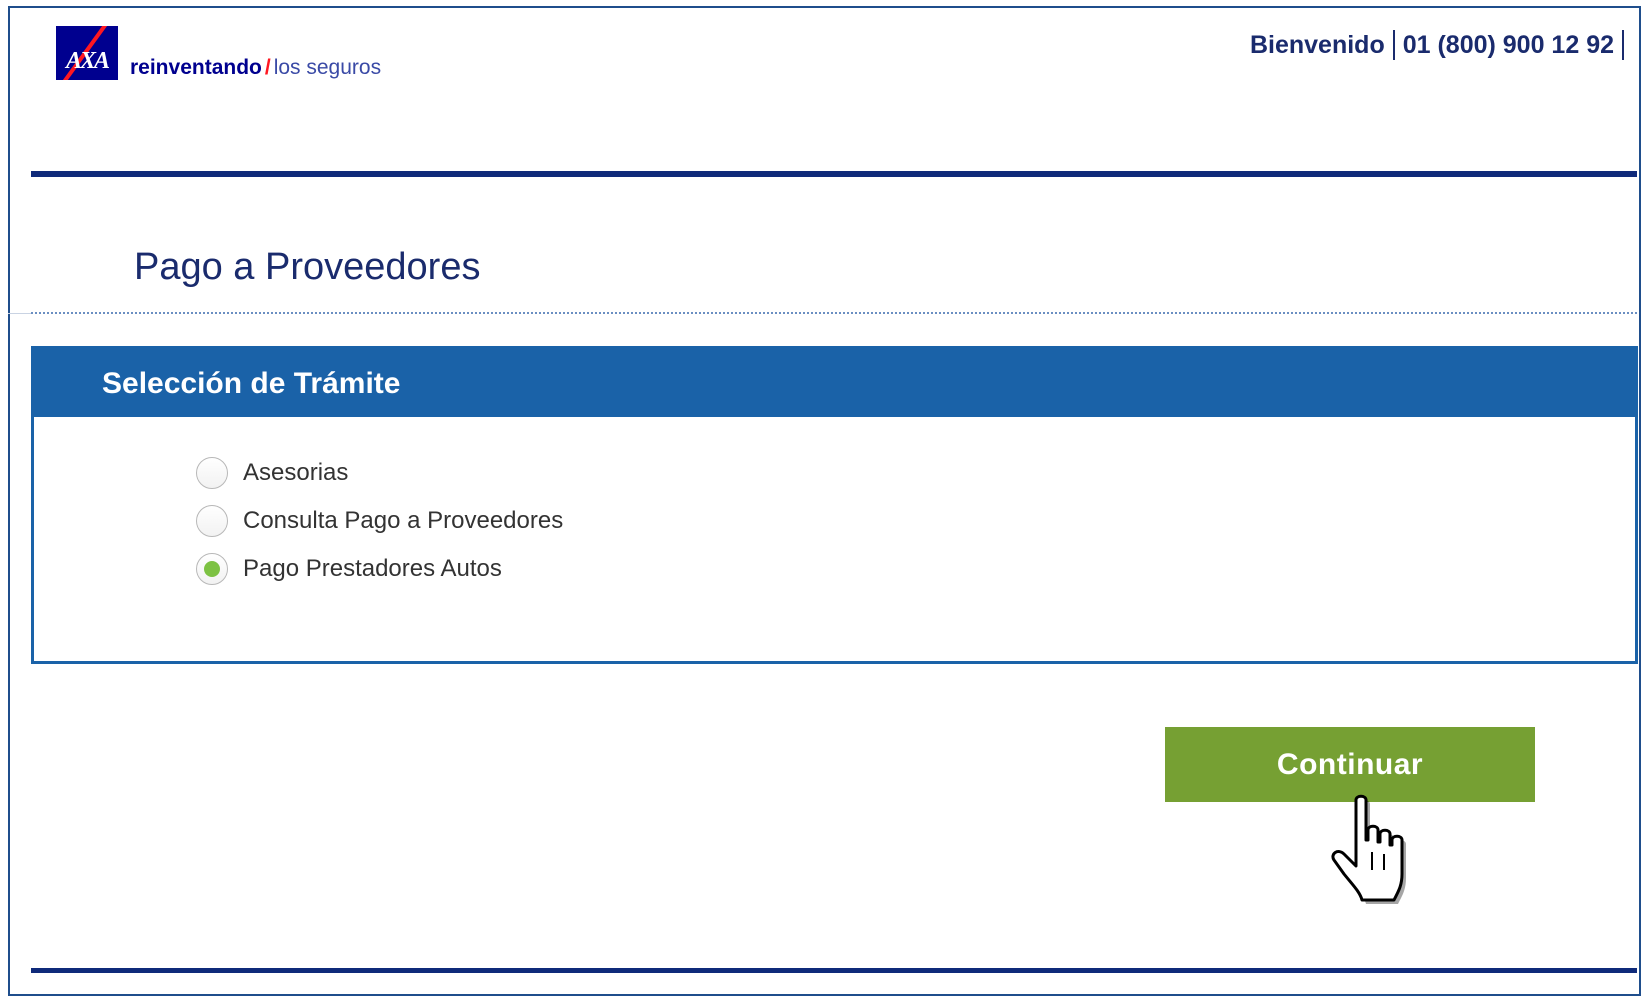  I want to click on header-contact: Bienvenido 01 (800) 900 12 92, so click(1441, 45).